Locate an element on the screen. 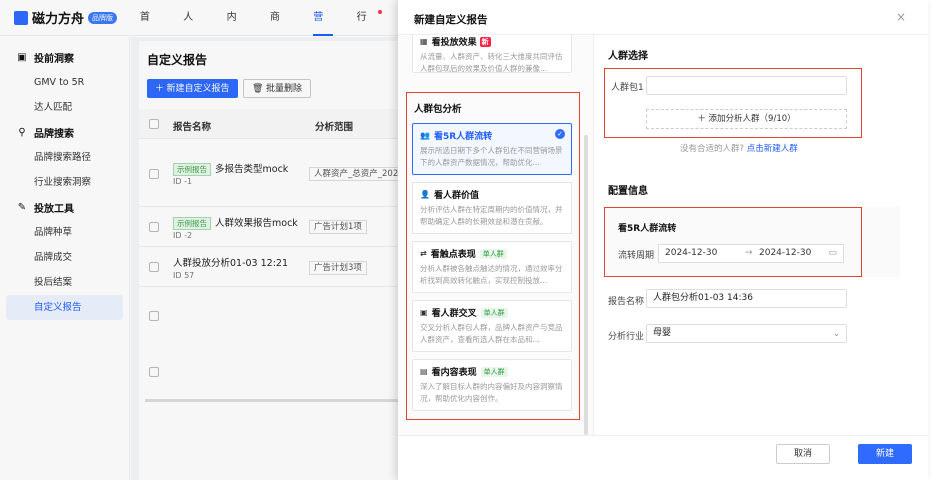 This screenshot has height=480, width=940. cancel-button: 取消 is located at coordinates (803, 454).